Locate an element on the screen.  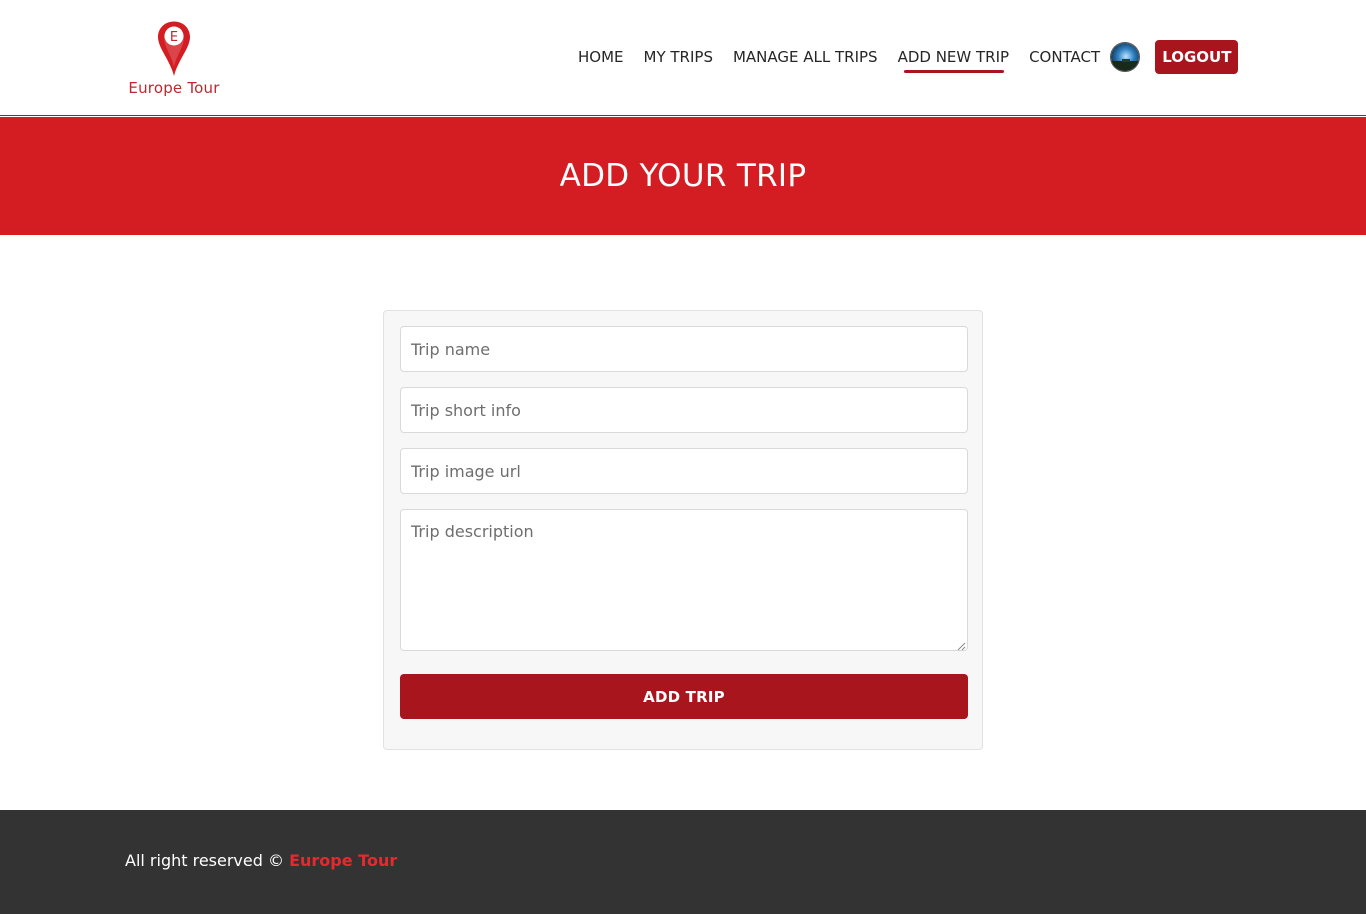
site-footer: All right reserved © Europe Tour is located at coordinates (683, 862).